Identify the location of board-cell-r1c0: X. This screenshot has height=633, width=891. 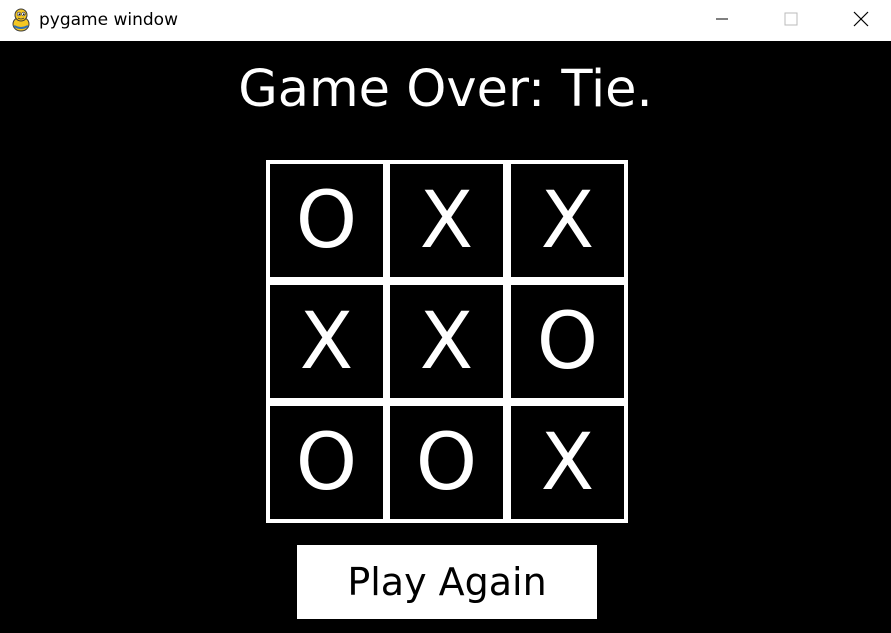
(326, 341).